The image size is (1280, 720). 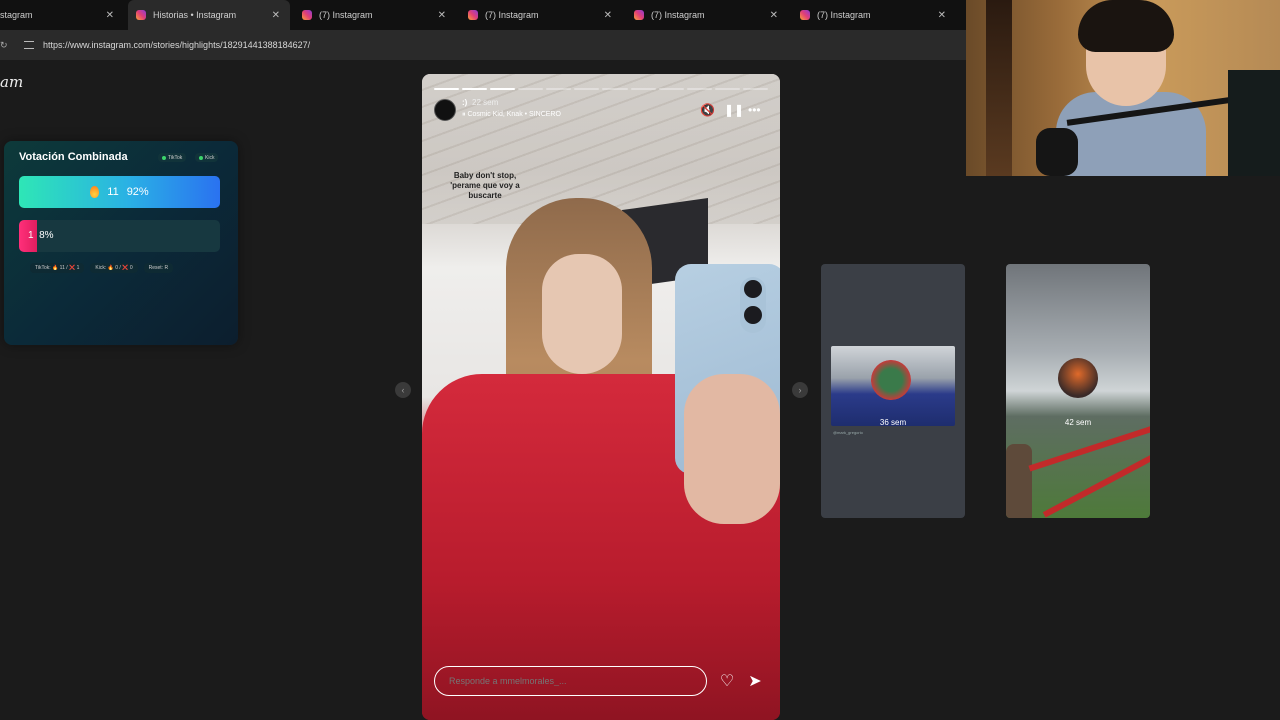 What do you see at coordinates (734, 110) in the screenshot?
I see `pause-icon: ❚❚` at bounding box center [734, 110].